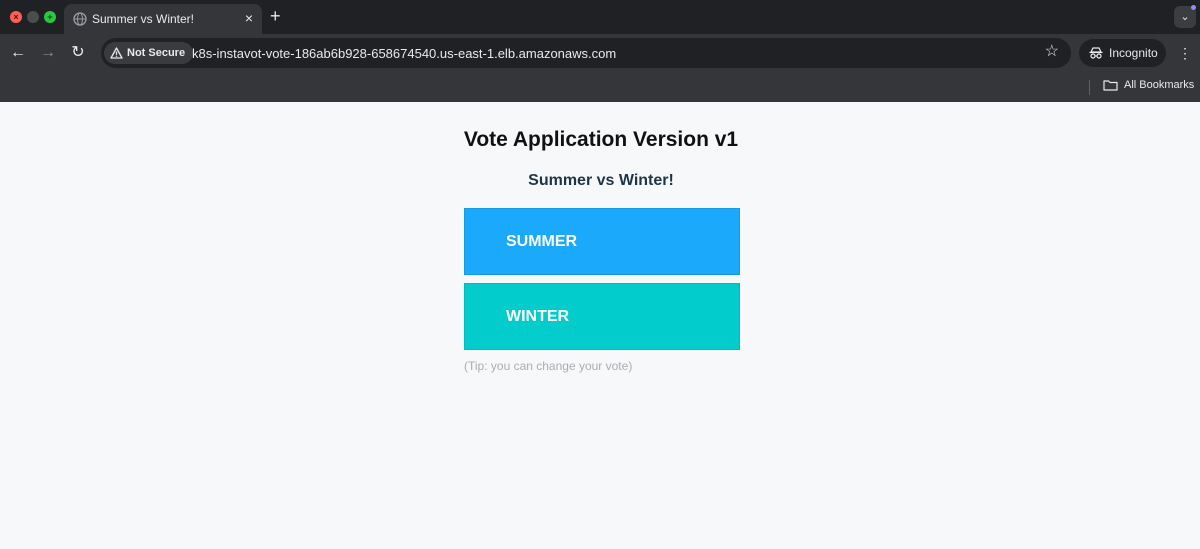  What do you see at coordinates (1089, 87) in the screenshot?
I see `bookmarks-divider` at bounding box center [1089, 87].